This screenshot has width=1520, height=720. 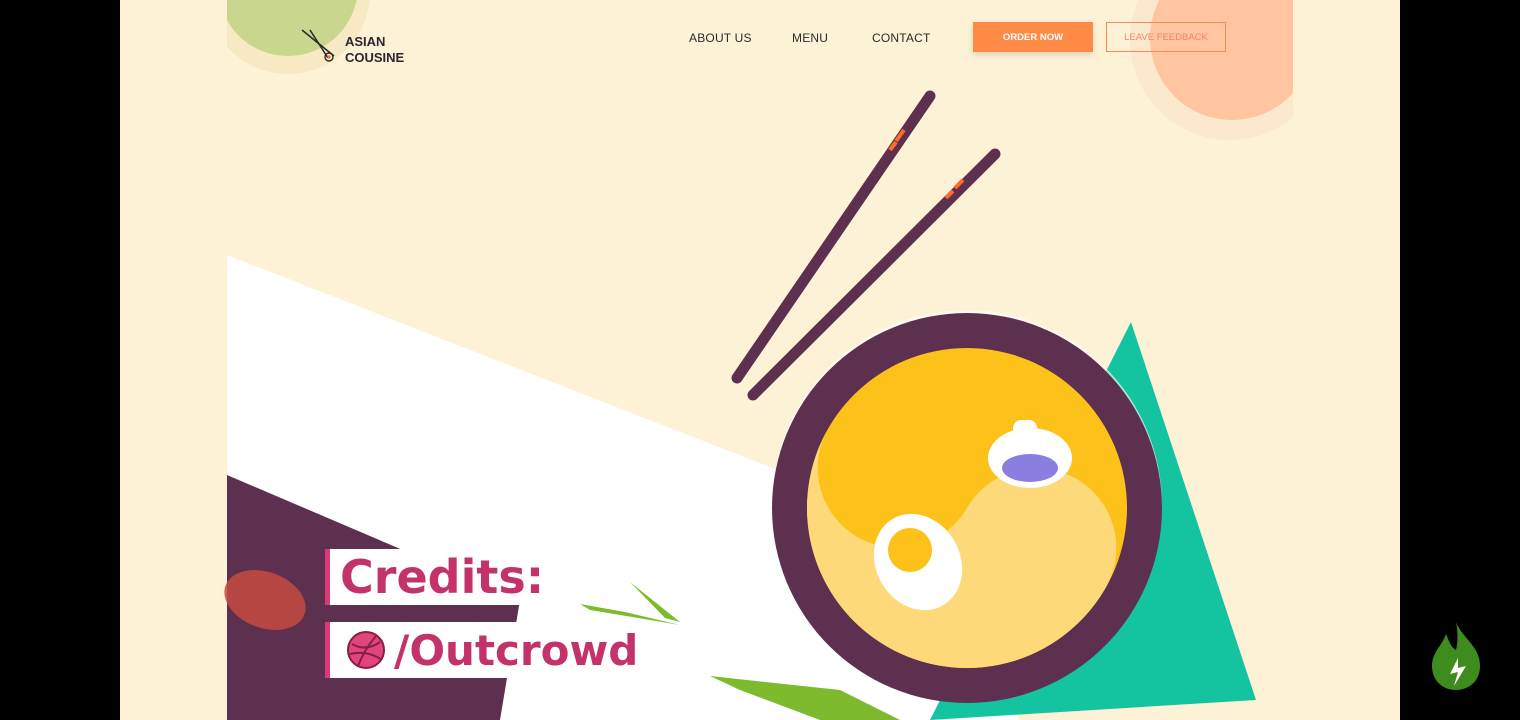 What do you see at coordinates (810, 38) in the screenshot?
I see `nav-menu: MENU` at bounding box center [810, 38].